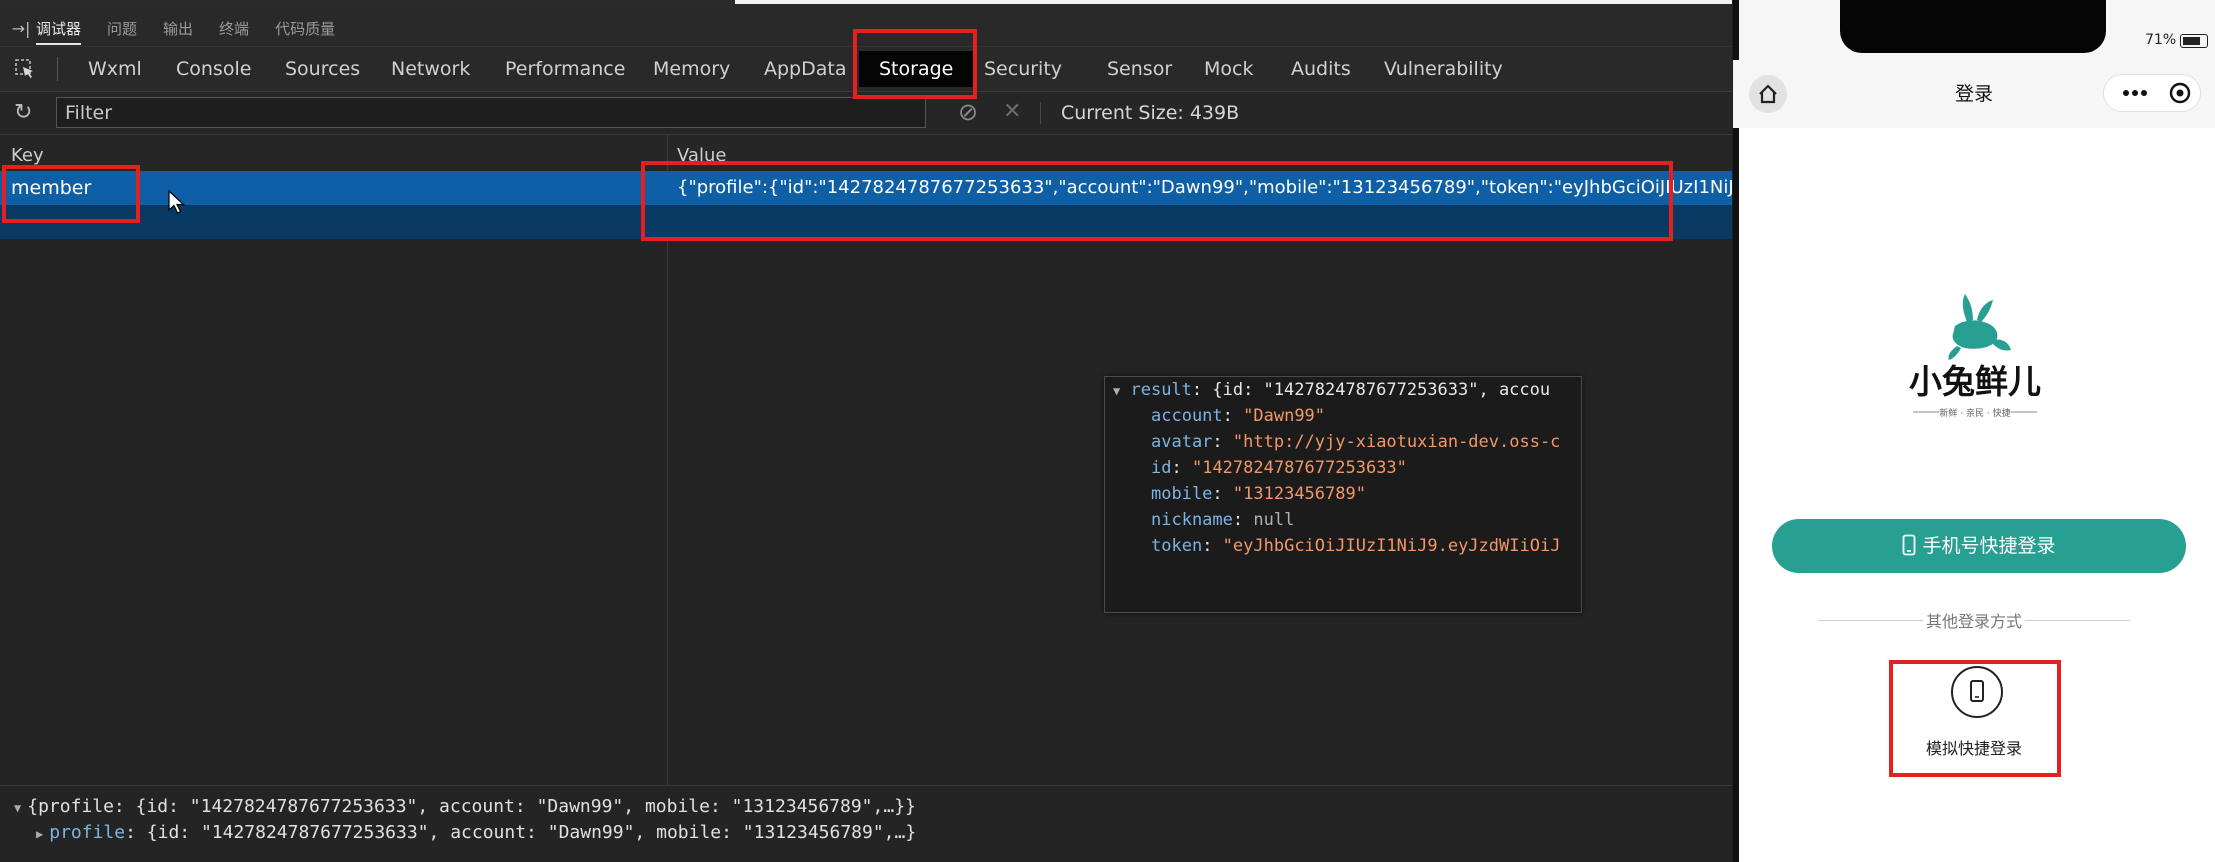 The width and height of the screenshot is (2215, 862). Describe the element at coordinates (1973, 621) in the screenshot. I see `other-login-methods-label: 其他登录方式` at that location.